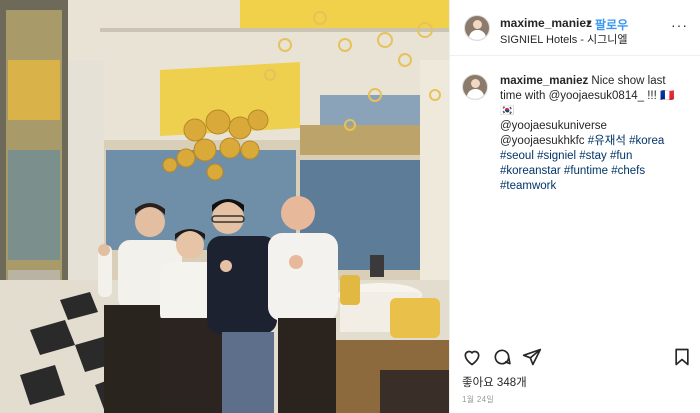 This screenshot has height=413, width=700. What do you see at coordinates (679, 25) in the screenshot?
I see `more-options-icon: ···` at bounding box center [679, 25].